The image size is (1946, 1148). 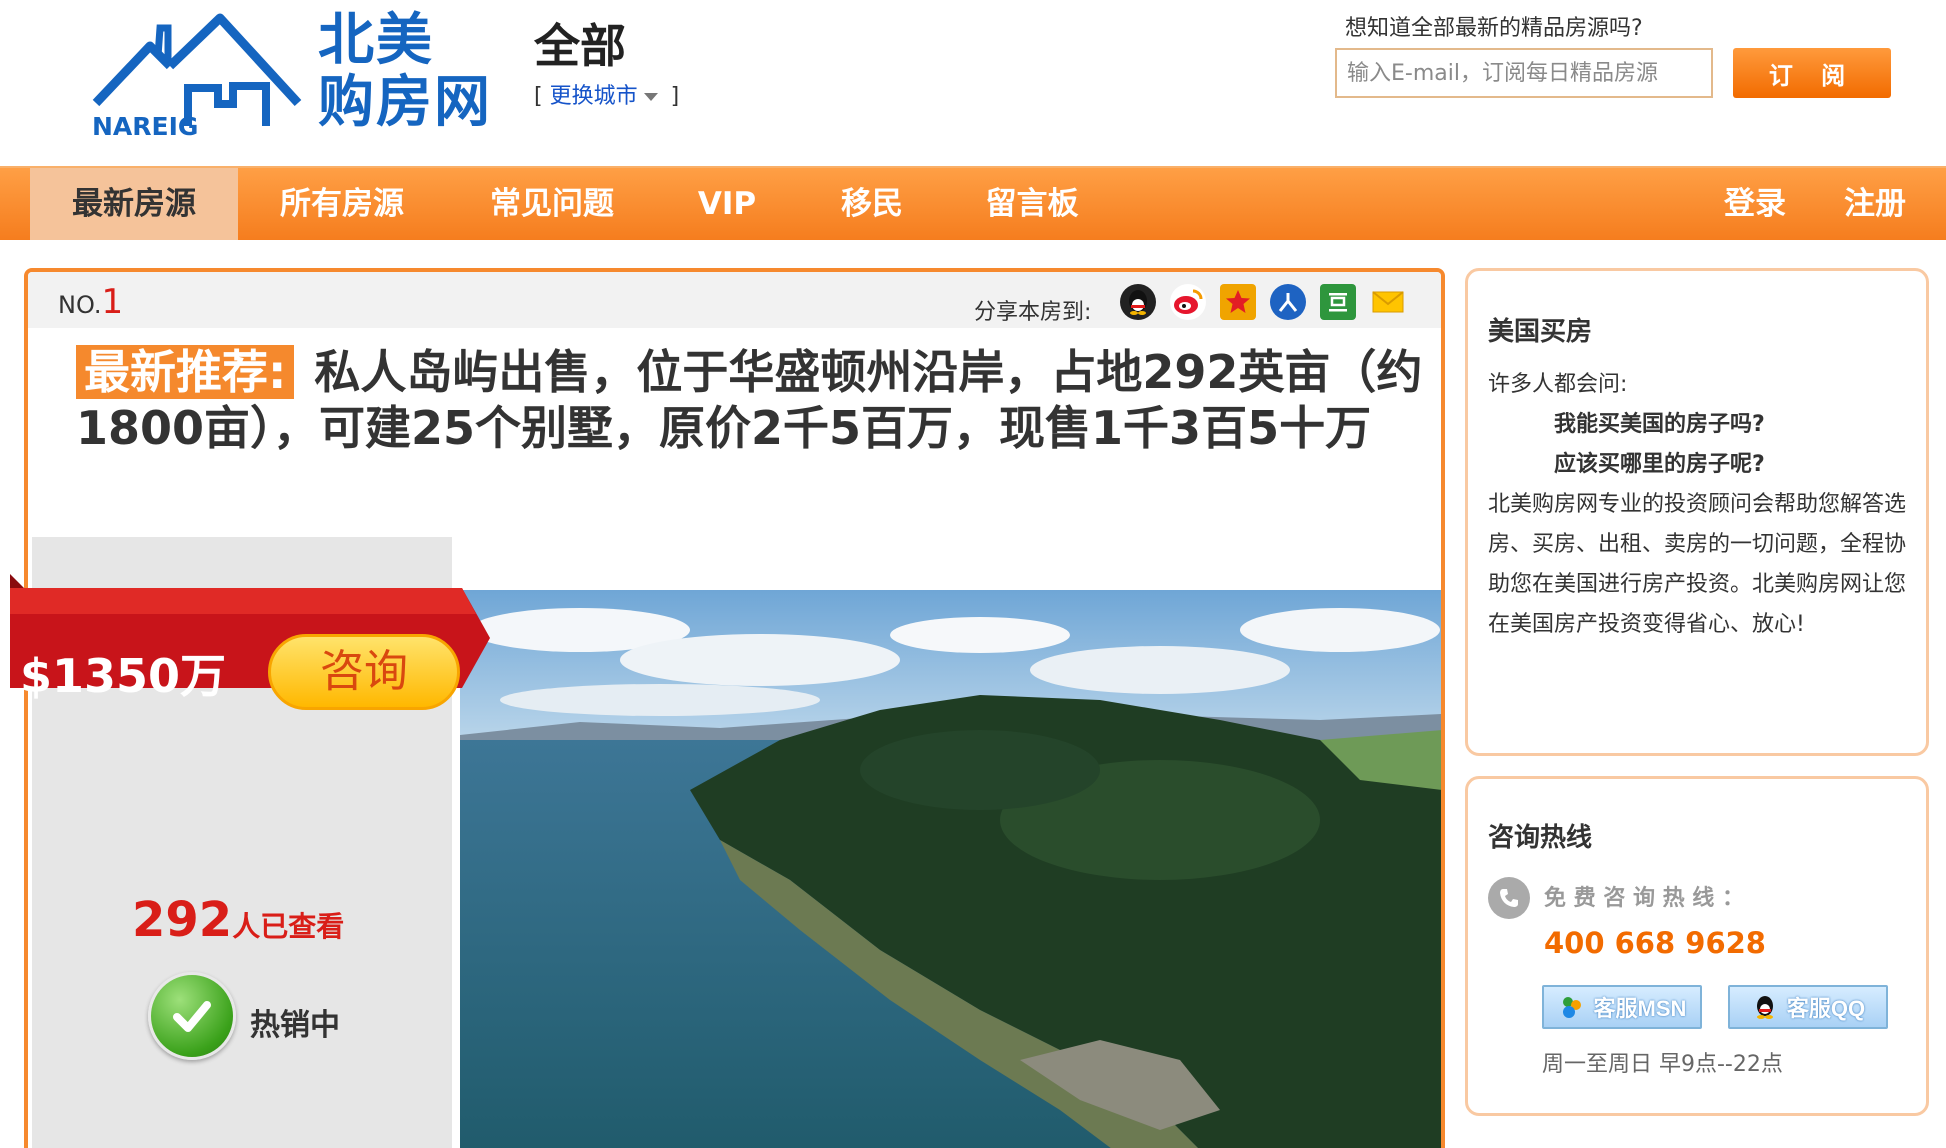 I want to click on buy-house-title: 美国买房, so click(x=1540, y=332).